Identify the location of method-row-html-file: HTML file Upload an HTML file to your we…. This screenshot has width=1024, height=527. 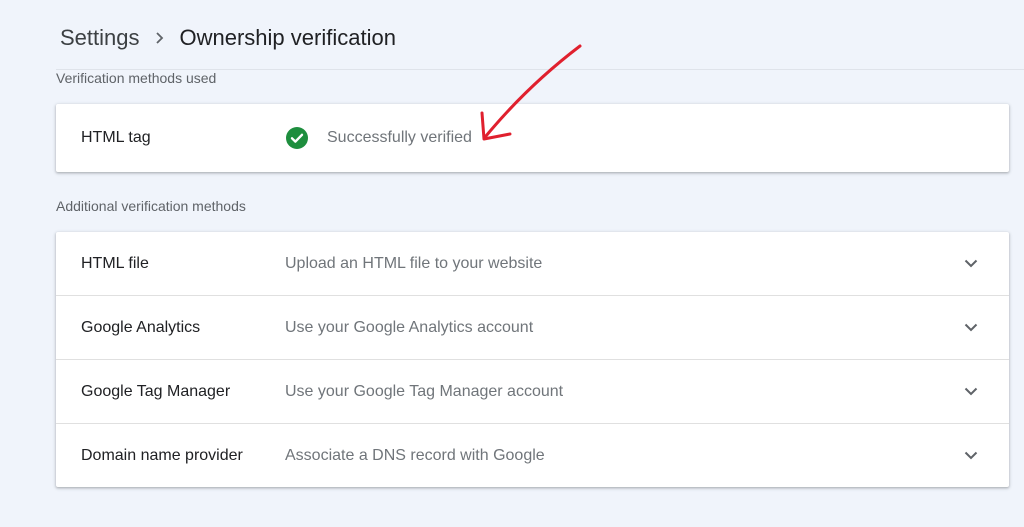
(532, 264).